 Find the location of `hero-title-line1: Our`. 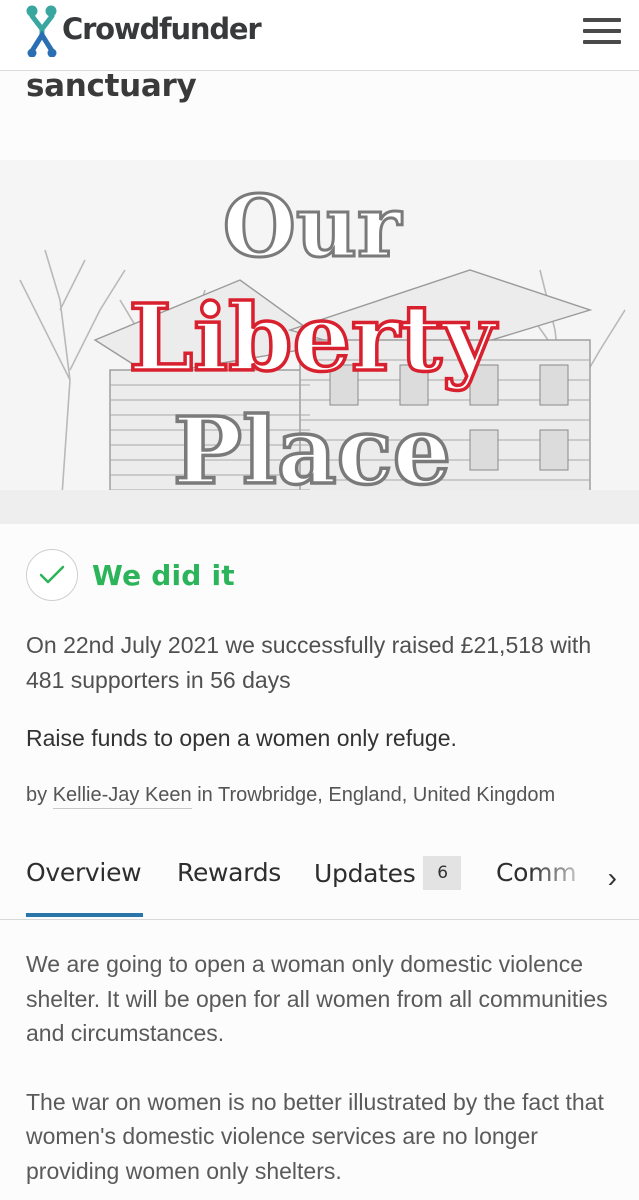

hero-title-line1: Our is located at coordinates (313, 226).